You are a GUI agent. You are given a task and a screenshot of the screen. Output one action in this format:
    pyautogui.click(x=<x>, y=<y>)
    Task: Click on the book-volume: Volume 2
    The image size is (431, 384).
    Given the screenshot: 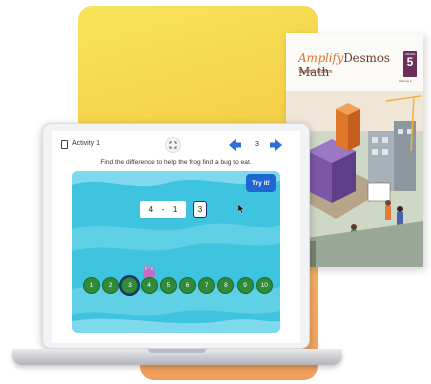 What is the action you would take?
    pyautogui.click(x=405, y=81)
    